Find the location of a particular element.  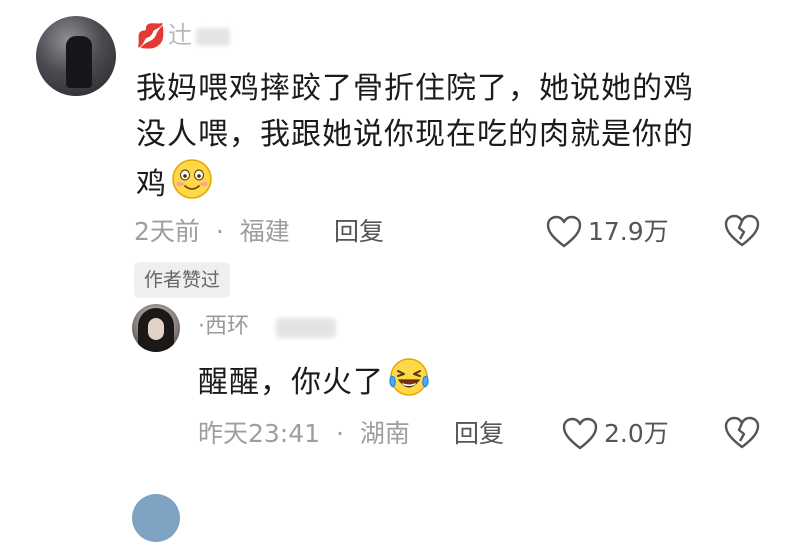

comment-dislike-button is located at coordinates (742, 232).